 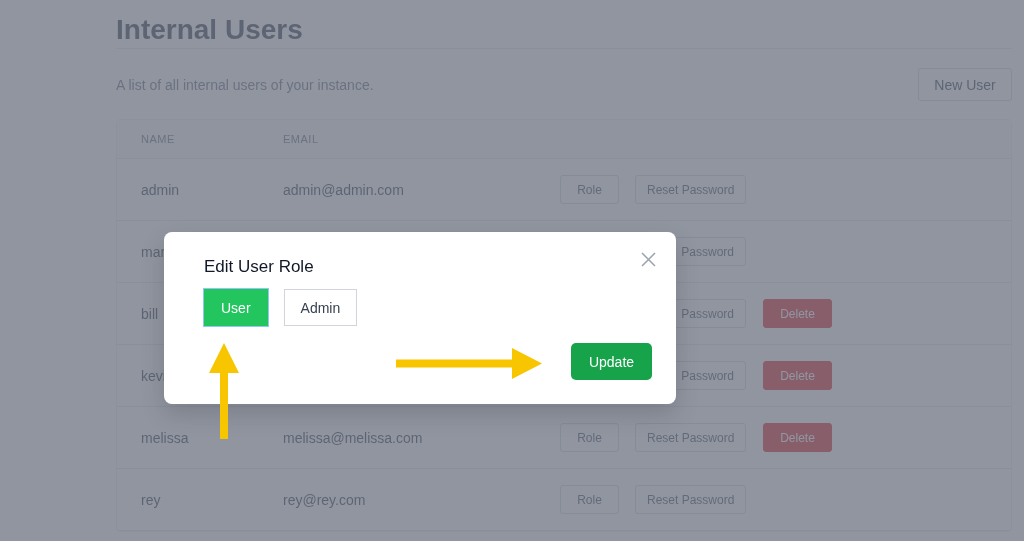 What do you see at coordinates (648, 259) in the screenshot?
I see `close-icon` at bounding box center [648, 259].